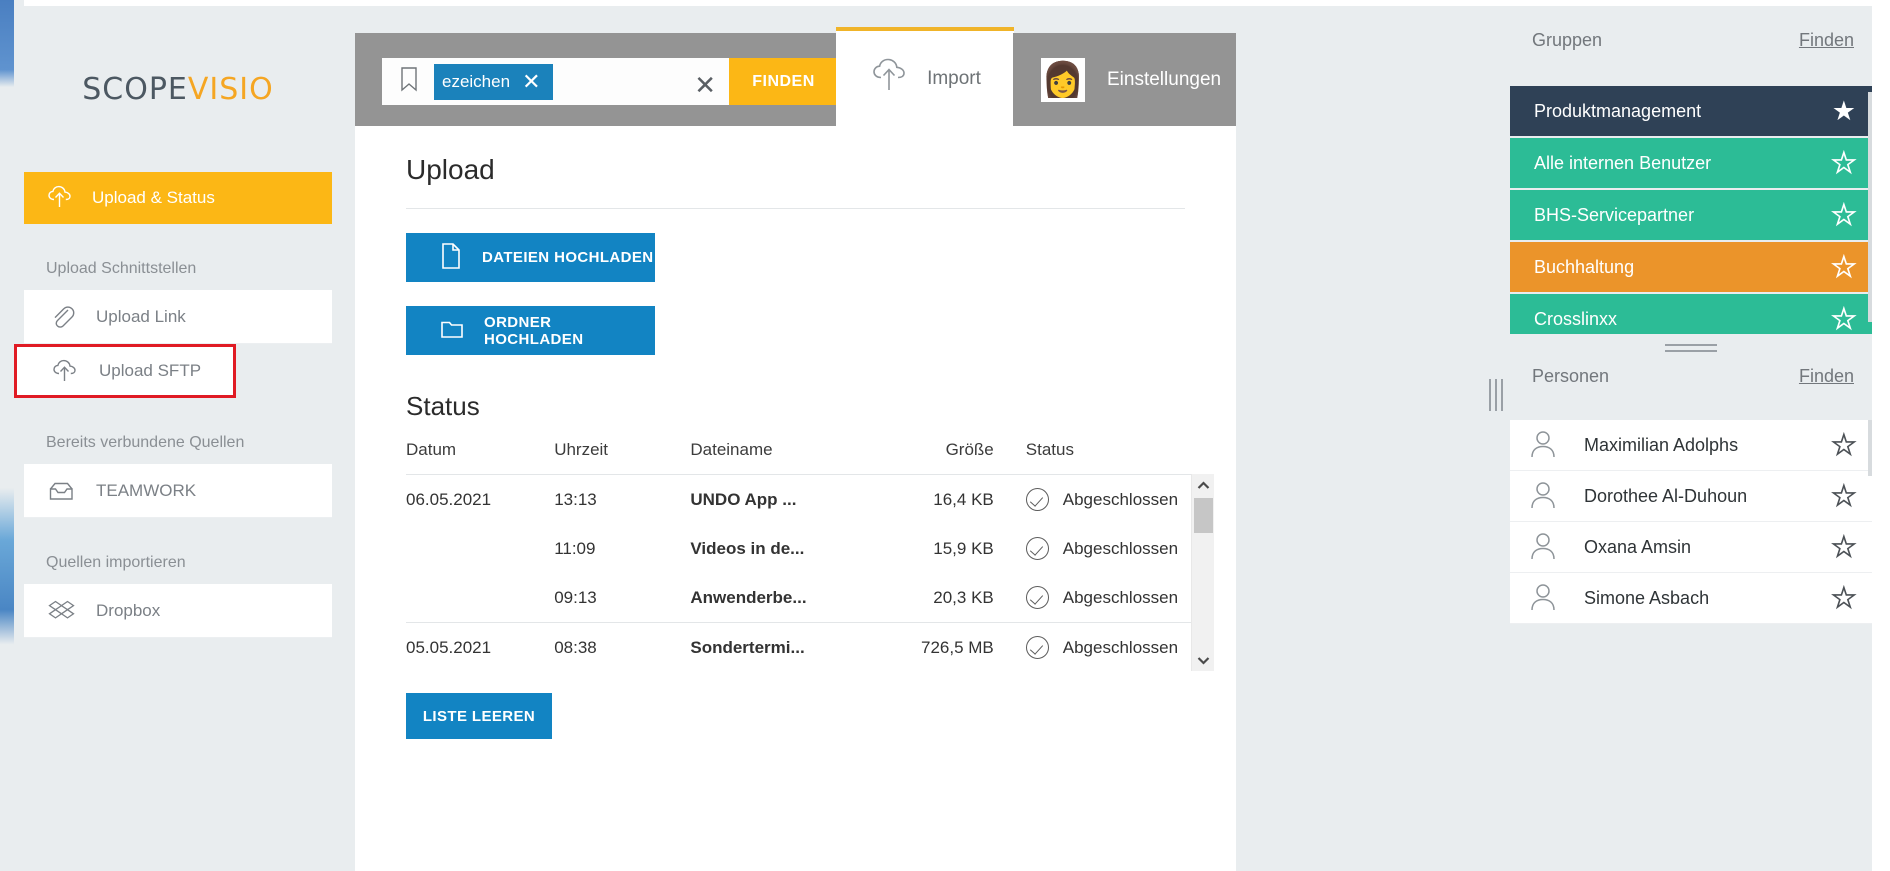 This screenshot has height=871, width=1890. Describe the element at coordinates (622, 646) in the screenshot. I see `cell-uhrzeit: 08:38` at that location.